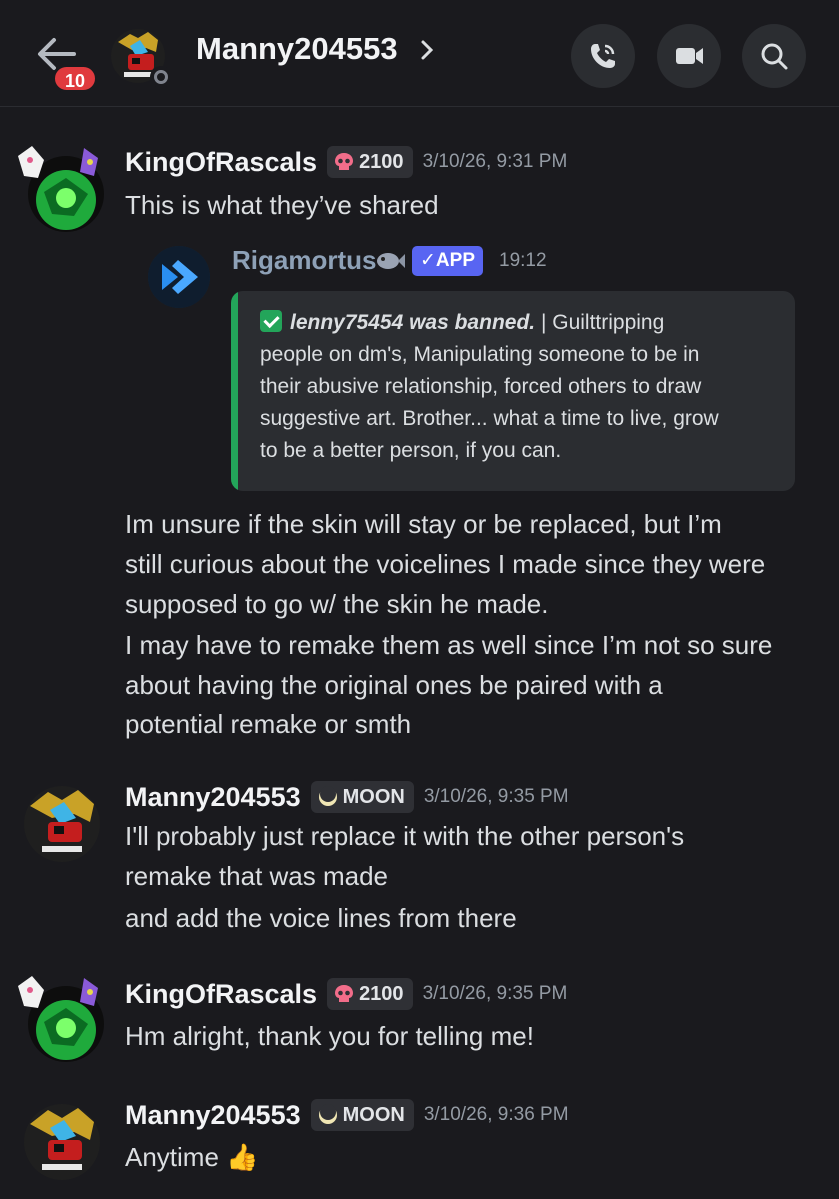 This screenshot has width=839, height=1199. Describe the element at coordinates (391, 261) in the screenshot. I see `fish-emoji-icon` at that location.